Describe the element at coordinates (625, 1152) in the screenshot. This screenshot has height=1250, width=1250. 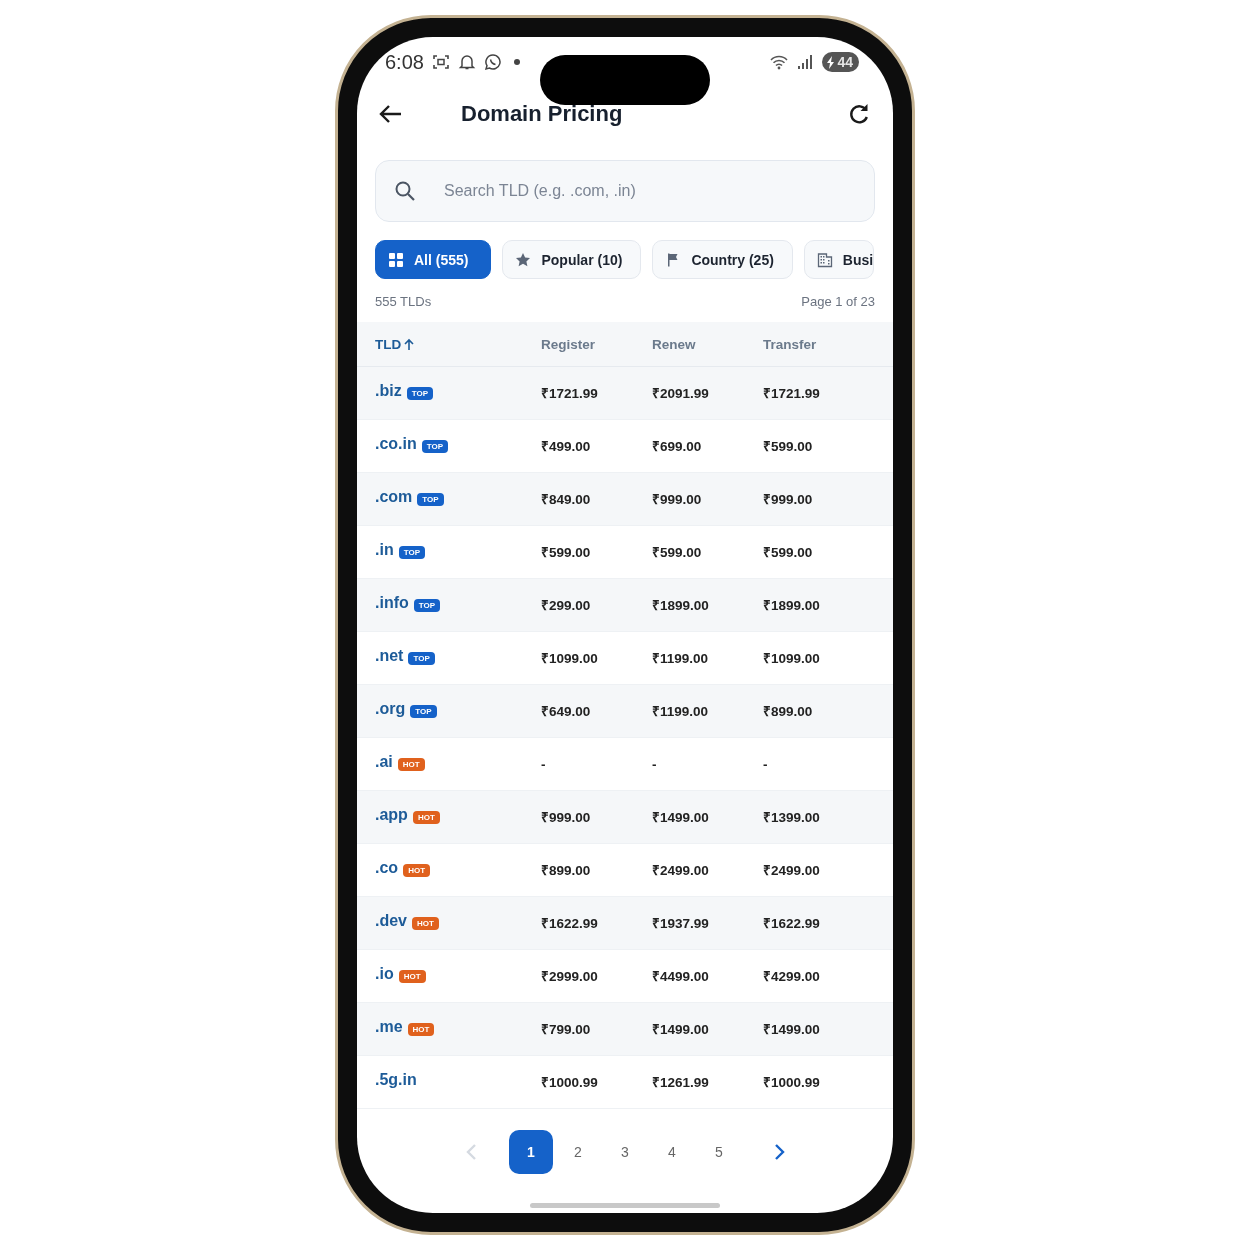
I see `page-button: 3` at that location.